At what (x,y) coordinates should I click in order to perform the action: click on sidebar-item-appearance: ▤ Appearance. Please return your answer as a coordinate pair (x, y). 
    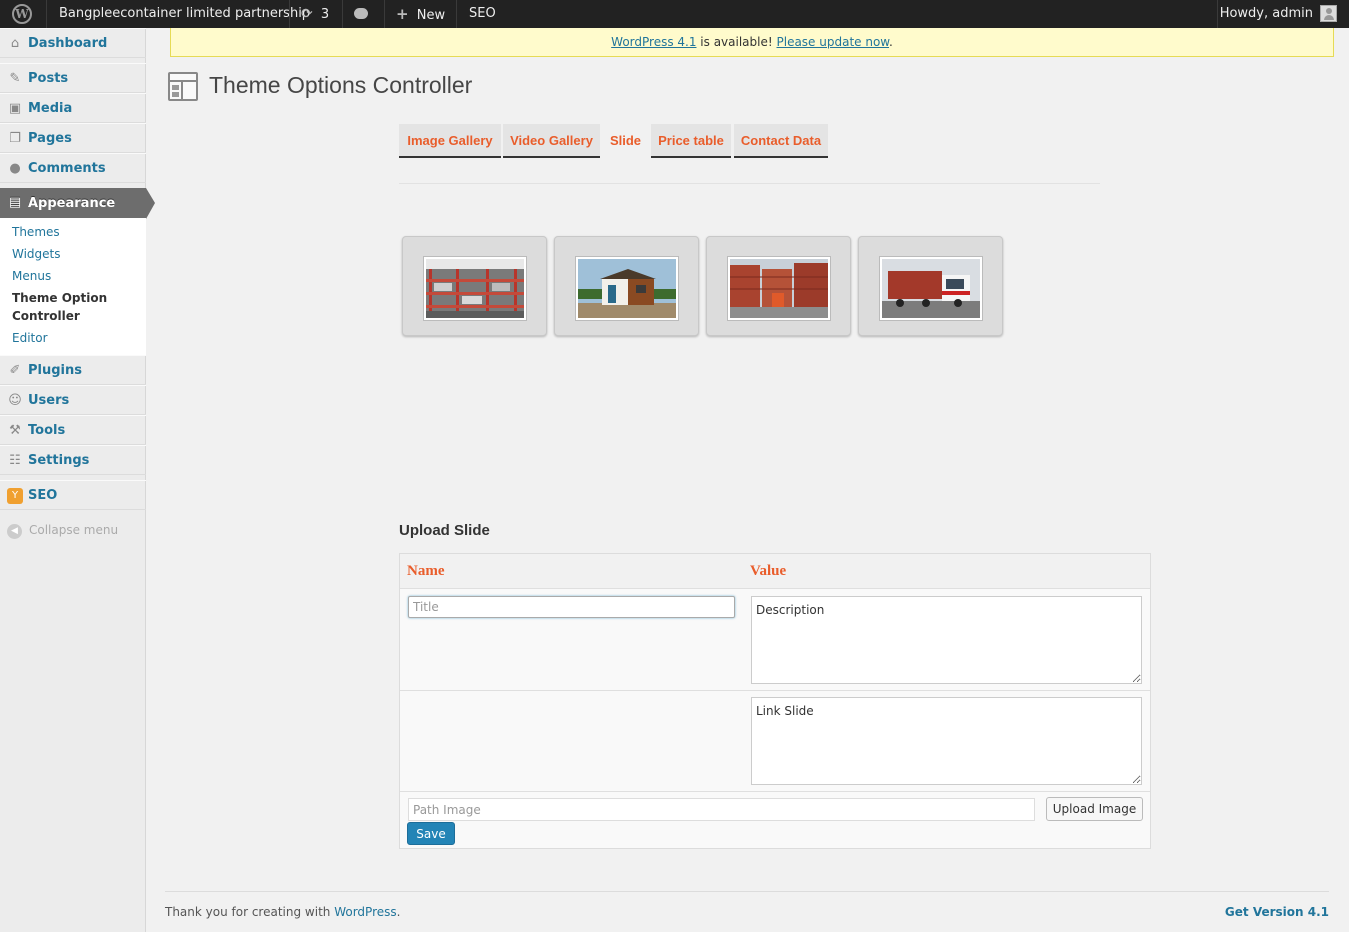
    Looking at the image, I should click on (77, 203).